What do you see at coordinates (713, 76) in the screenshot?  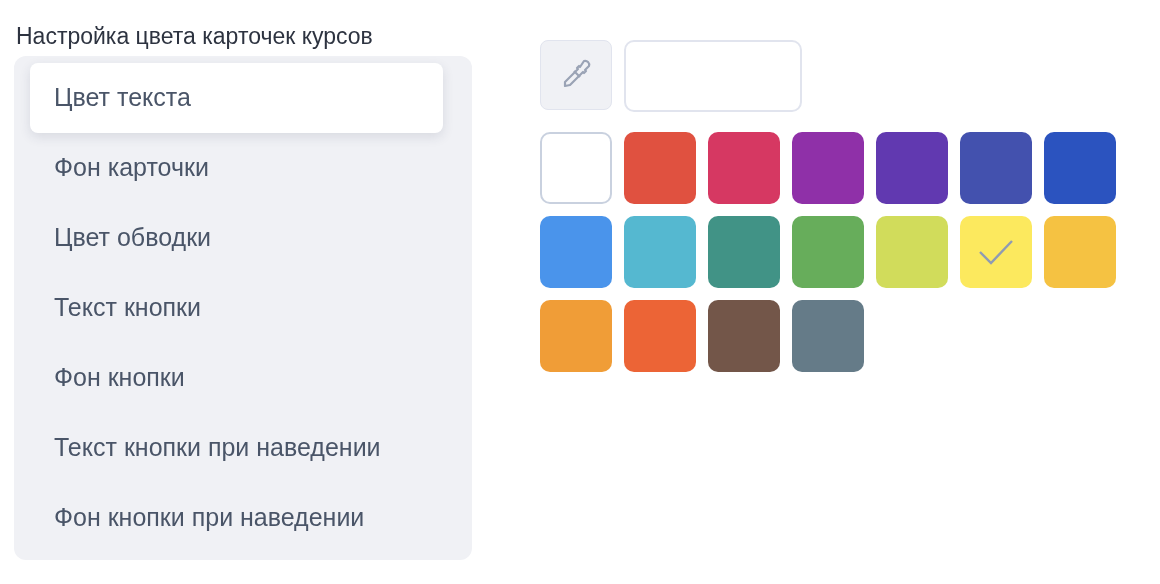 I see `color-input-field` at bounding box center [713, 76].